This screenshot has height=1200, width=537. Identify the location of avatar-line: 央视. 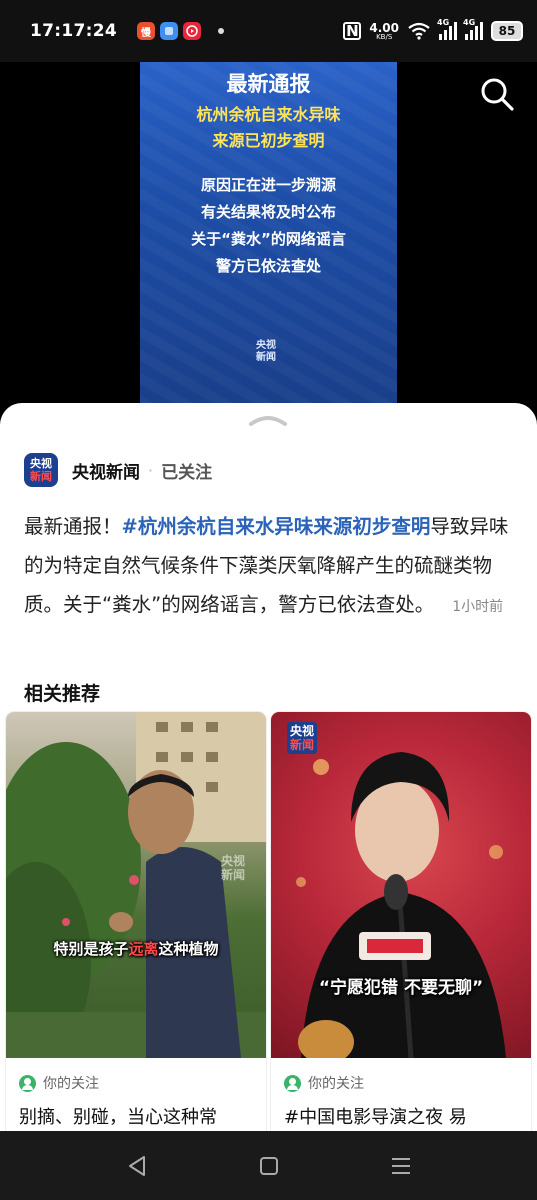
(41, 463).